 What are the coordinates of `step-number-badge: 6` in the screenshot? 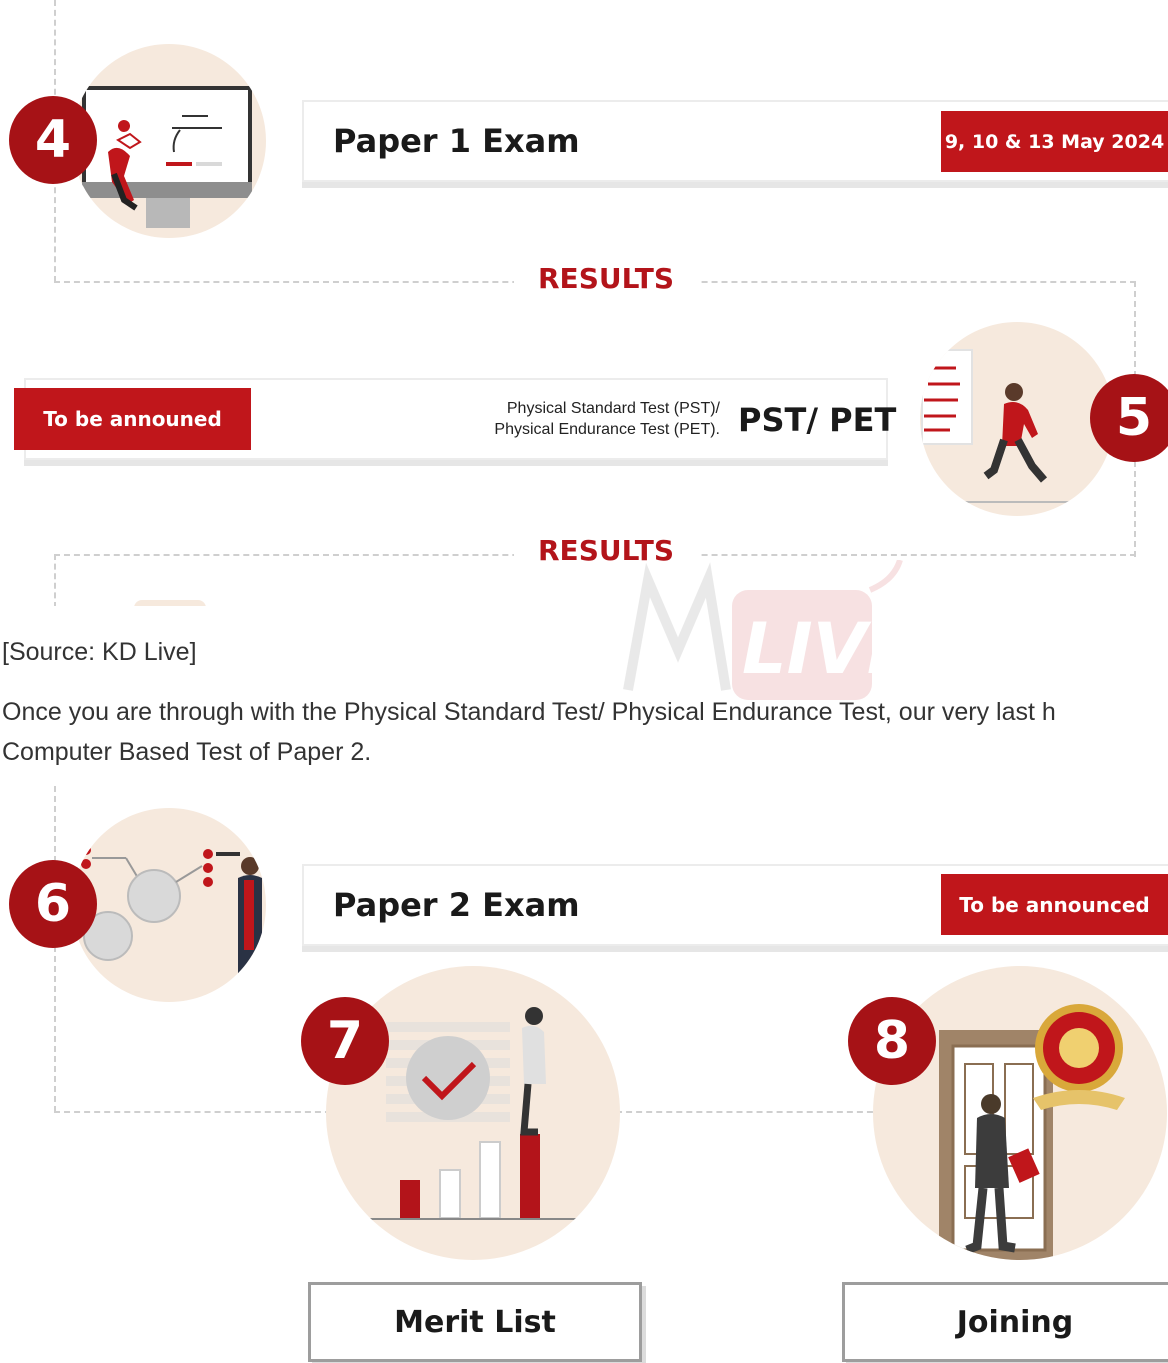 It's located at (53, 904).